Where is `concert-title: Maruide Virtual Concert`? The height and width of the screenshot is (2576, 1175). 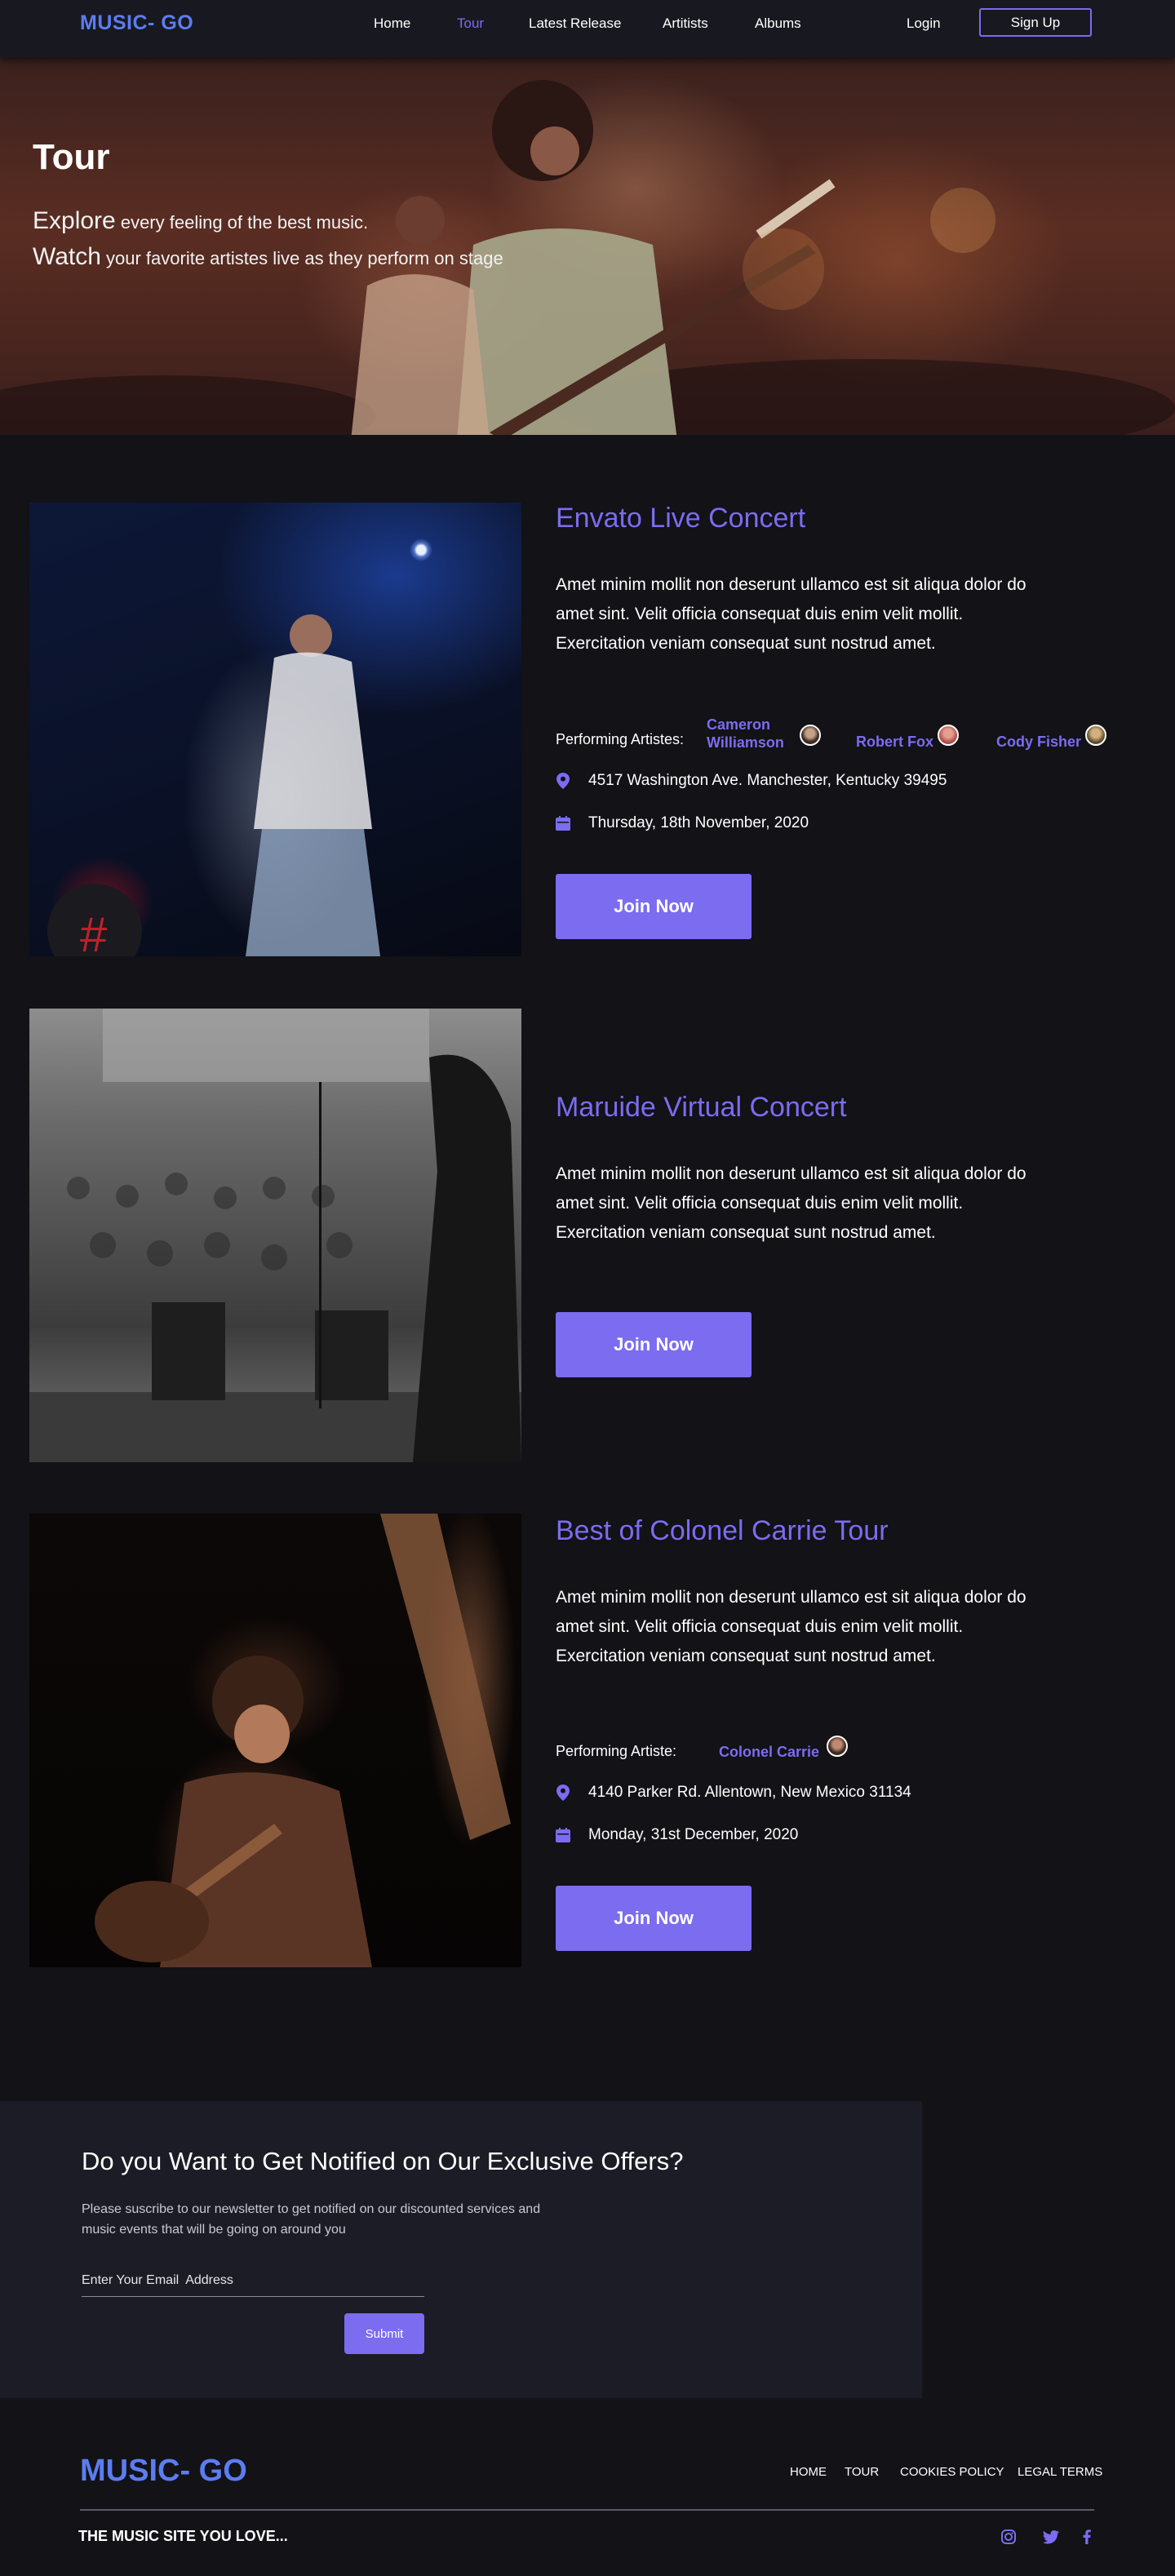 concert-title: Maruide Virtual Concert is located at coordinates (701, 1107).